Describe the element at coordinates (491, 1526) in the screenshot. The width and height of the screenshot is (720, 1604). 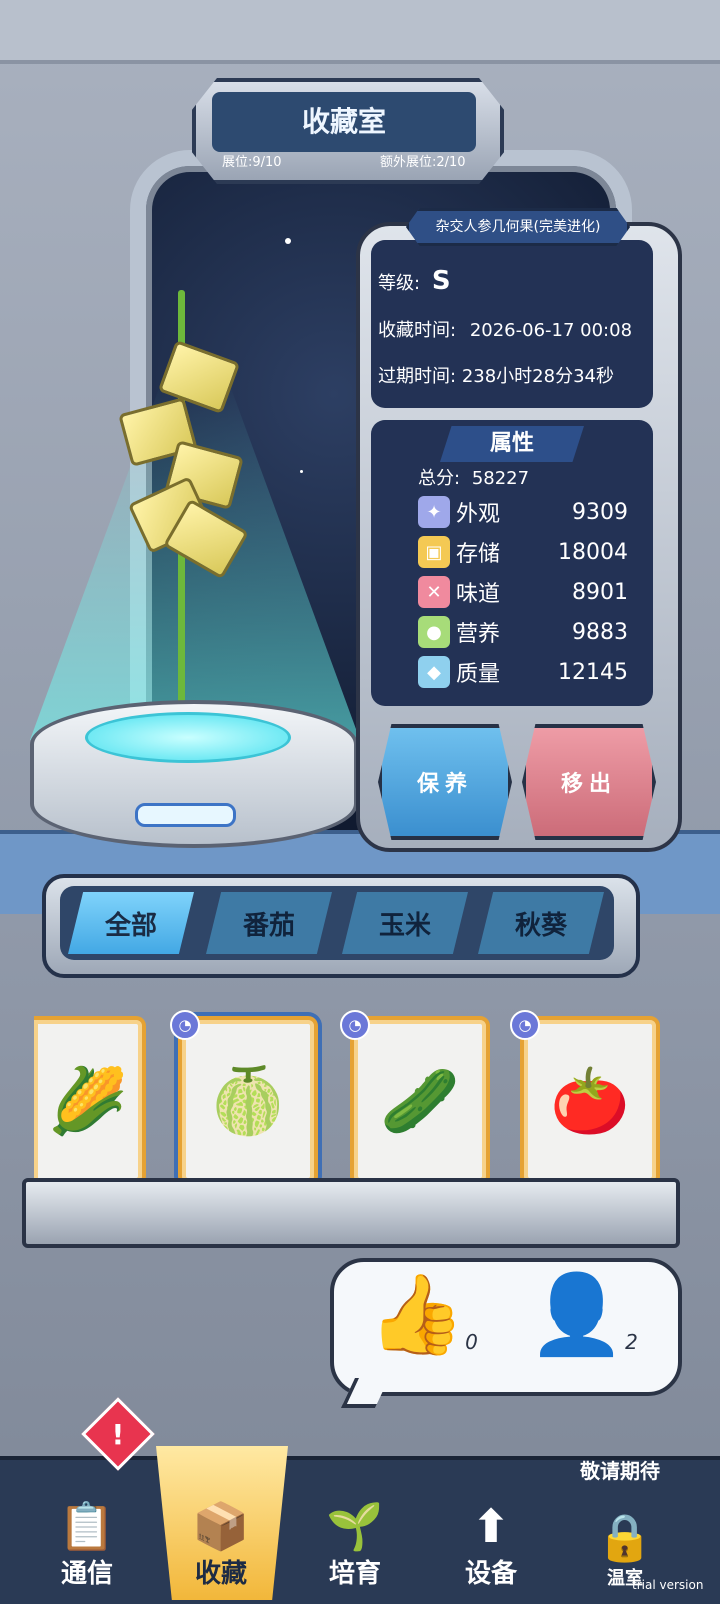
I see `machine-upgrade-icon: ⬆` at that location.